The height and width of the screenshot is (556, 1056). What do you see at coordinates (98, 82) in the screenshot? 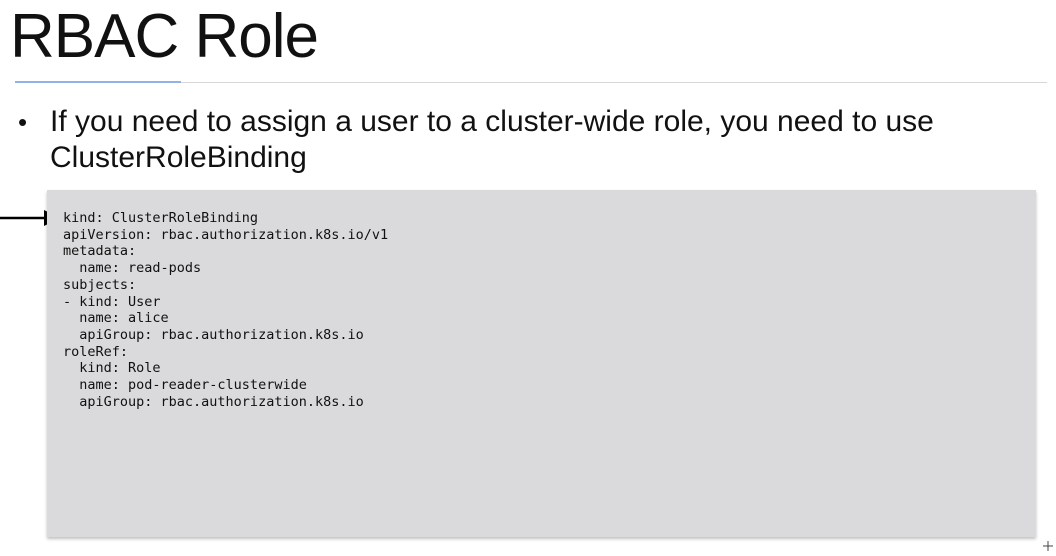
I see `title-divider-accent` at bounding box center [98, 82].